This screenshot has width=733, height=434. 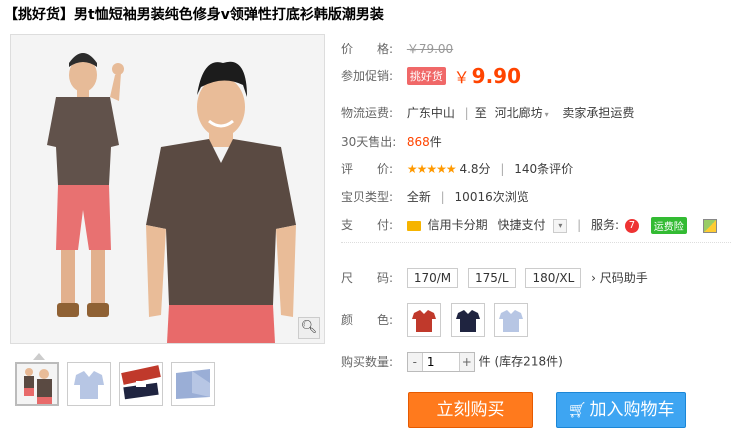 What do you see at coordinates (457, 169) in the screenshot?
I see `rating-row: 评 价: ★★★★★ 4.8分 | 140条评价` at bounding box center [457, 169].